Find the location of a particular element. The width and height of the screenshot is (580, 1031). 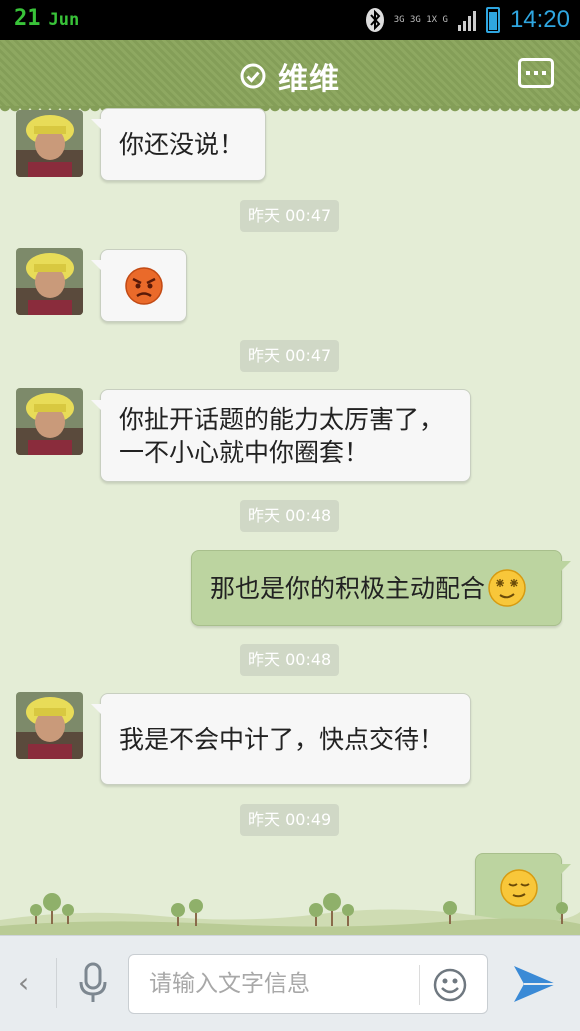

more-menu-button is located at coordinates (536, 73).